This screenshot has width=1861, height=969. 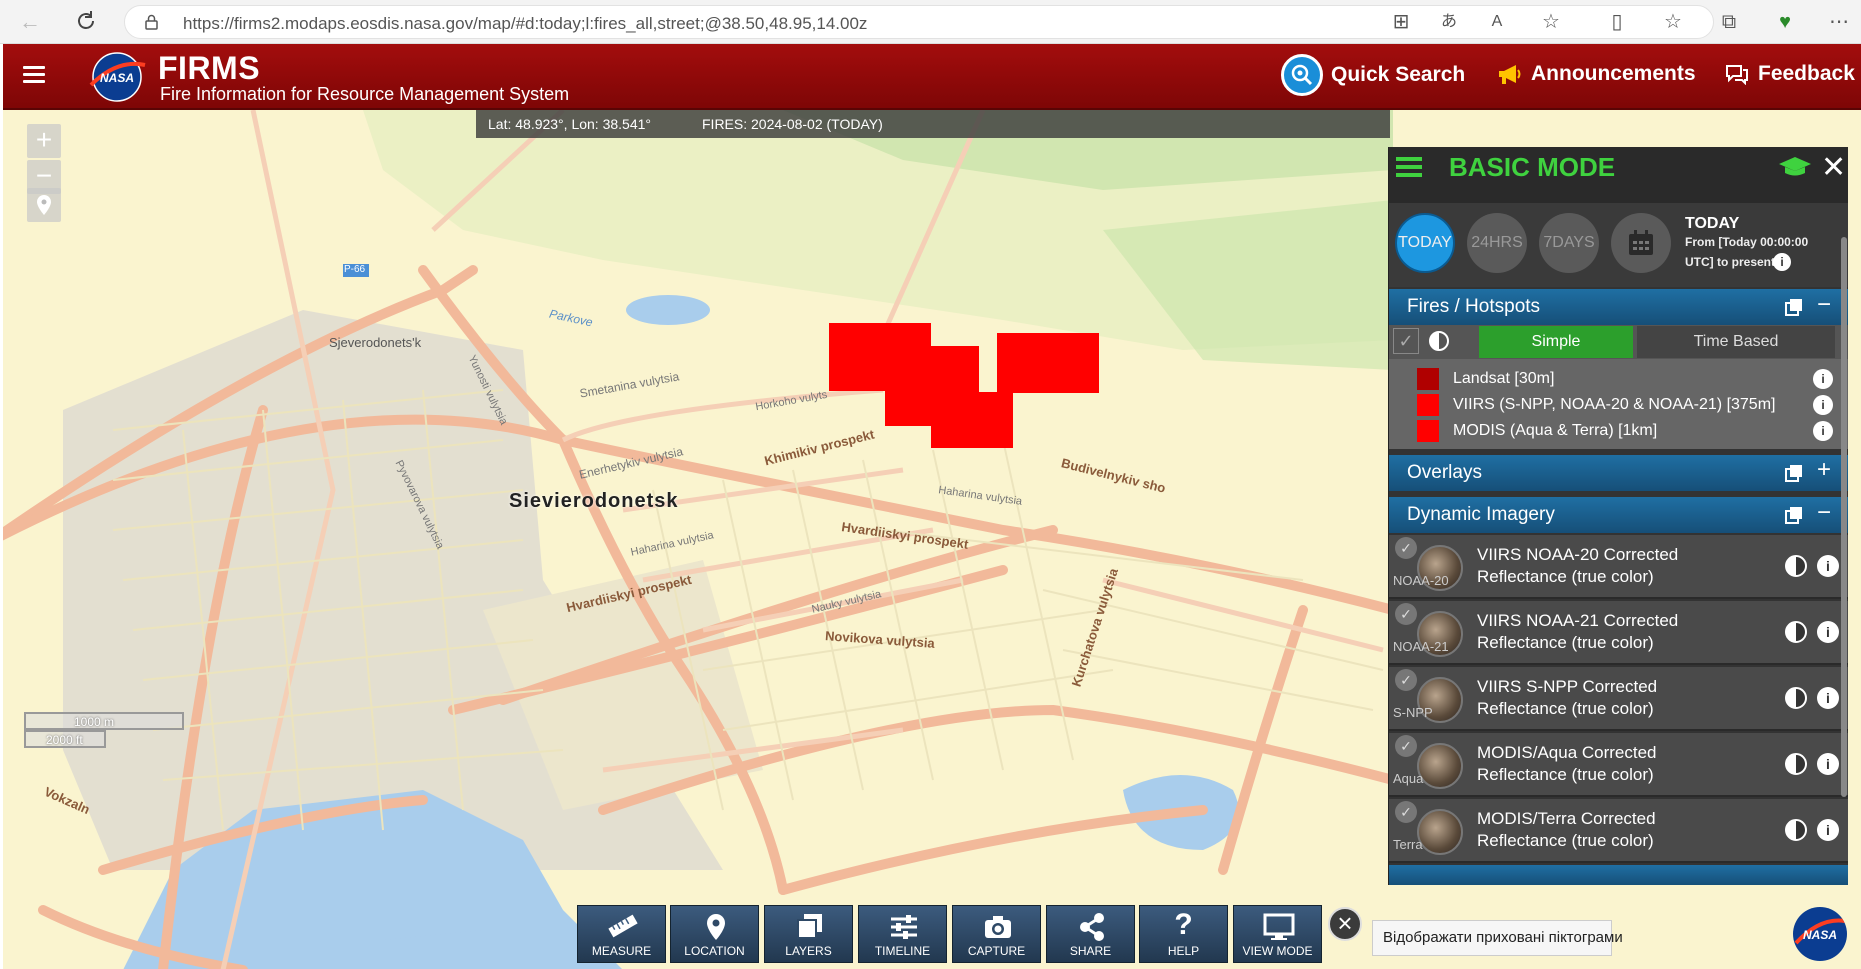 I want to click on translate-icon: あ, so click(x=1449, y=22).